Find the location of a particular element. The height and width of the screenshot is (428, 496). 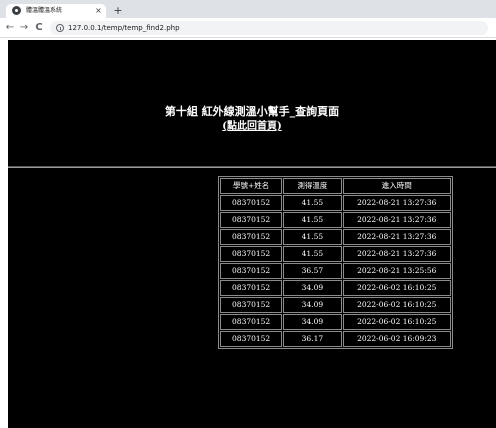

new-tab-icon: + is located at coordinates (118, 11).